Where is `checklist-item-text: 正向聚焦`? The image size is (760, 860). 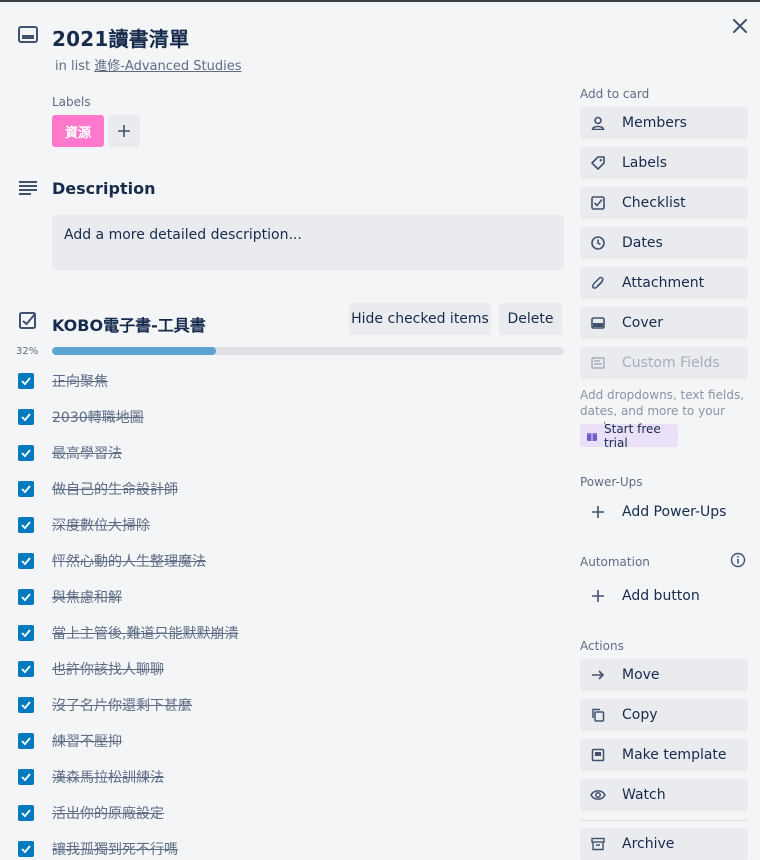 checklist-item-text: 正向聚焦 is located at coordinates (80, 381).